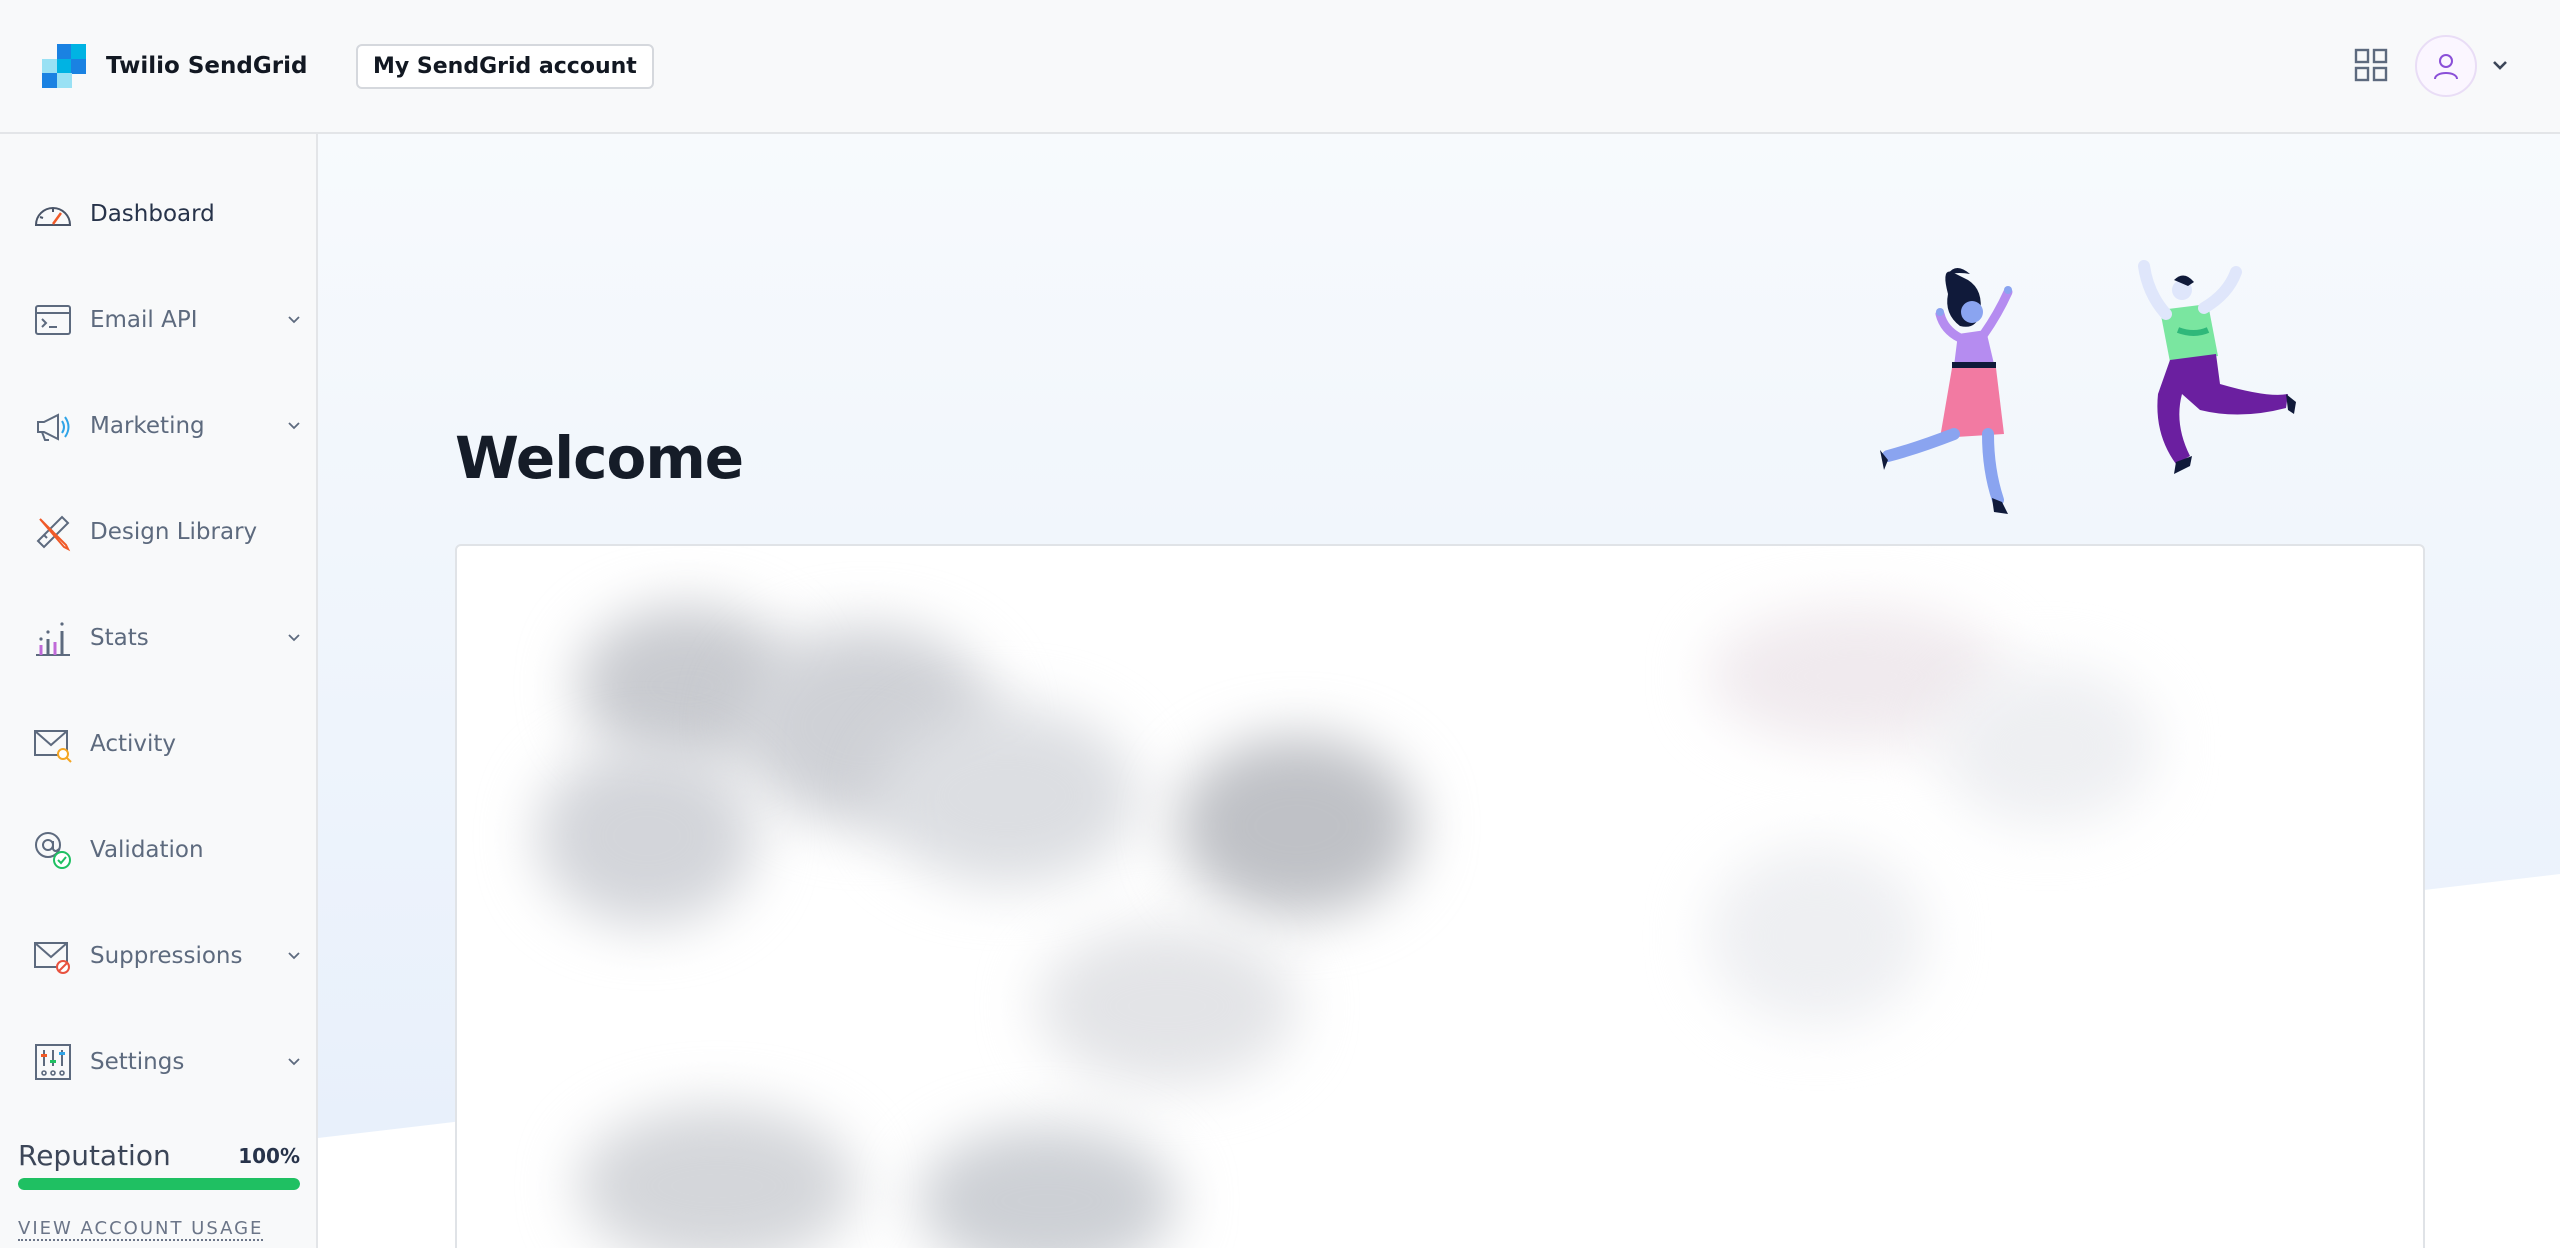 The width and height of the screenshot is (2560, 1248). I want to click on reputation-bar, so click(159, 1184).